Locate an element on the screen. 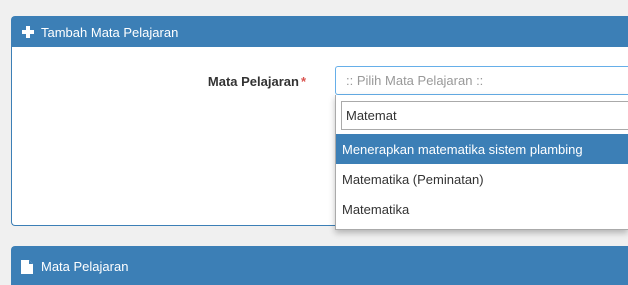 The width and height of the screenshot is (628, 285). subject-option: Matematika is located at coordinates (482, 209).